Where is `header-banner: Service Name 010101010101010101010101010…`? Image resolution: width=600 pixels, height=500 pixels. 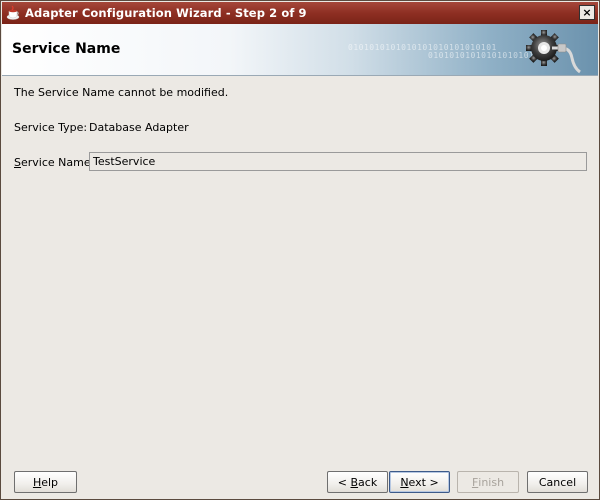
header-banner: Service Name 010101010101010101010101010… is located at coordinates (300, 50).